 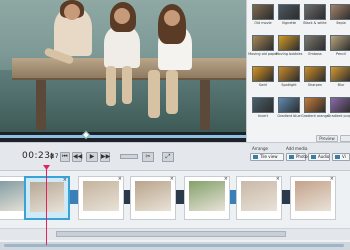 I want to click on add-video-label: Vi, so click(x=344, y=156).